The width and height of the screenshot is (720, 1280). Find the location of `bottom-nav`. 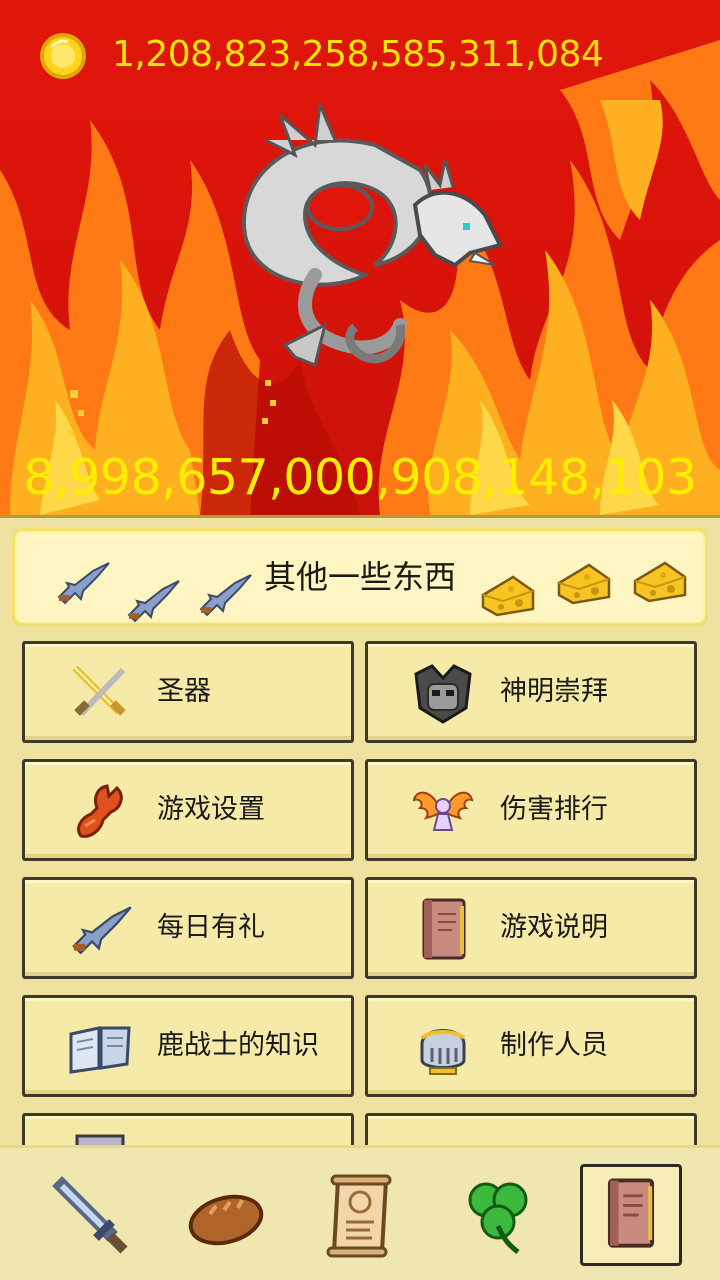

bottom-nav is located at coordinates (360, 1212).